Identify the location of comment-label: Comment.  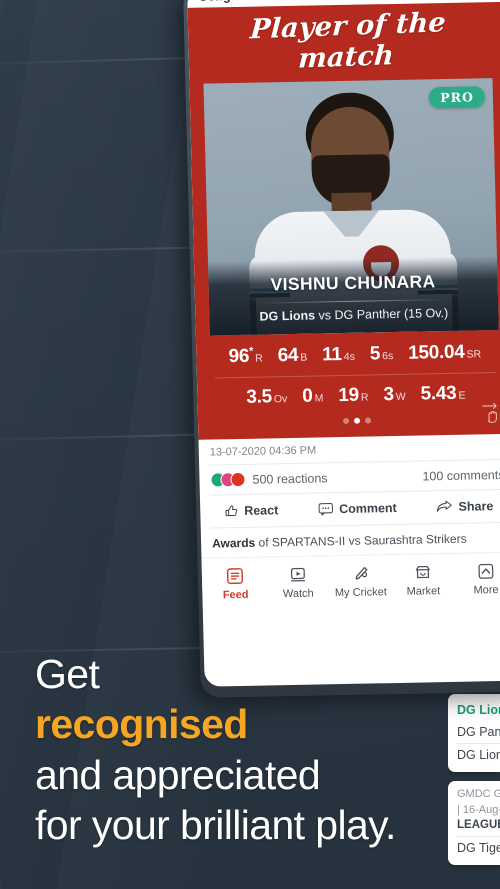
(367, 509).